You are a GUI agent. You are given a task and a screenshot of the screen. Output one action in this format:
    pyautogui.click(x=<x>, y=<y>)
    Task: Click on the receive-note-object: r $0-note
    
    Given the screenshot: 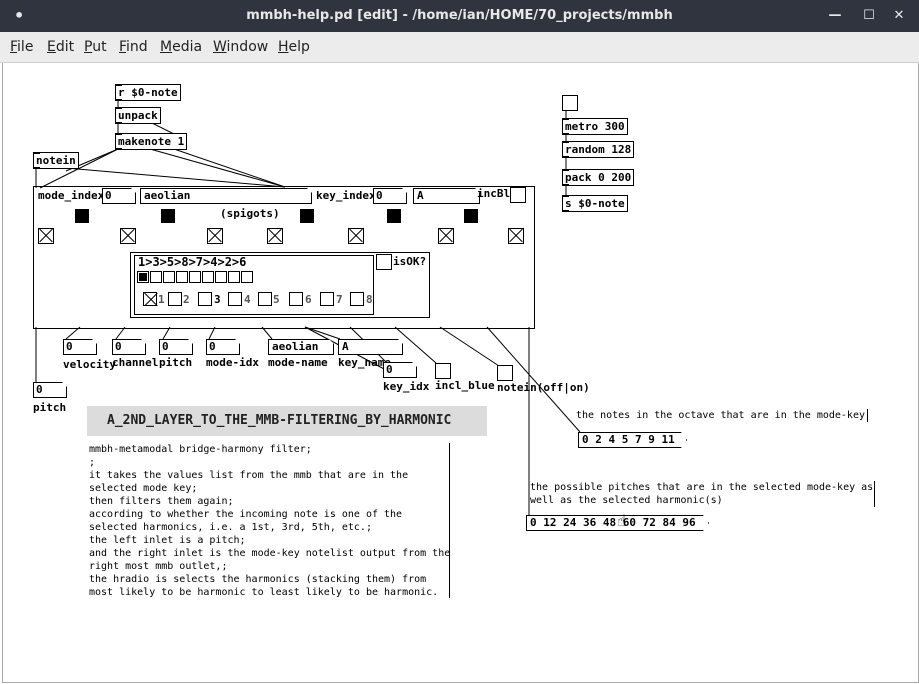 What is the action you would take?
    pyautogui.click(x=148, y=92)
    